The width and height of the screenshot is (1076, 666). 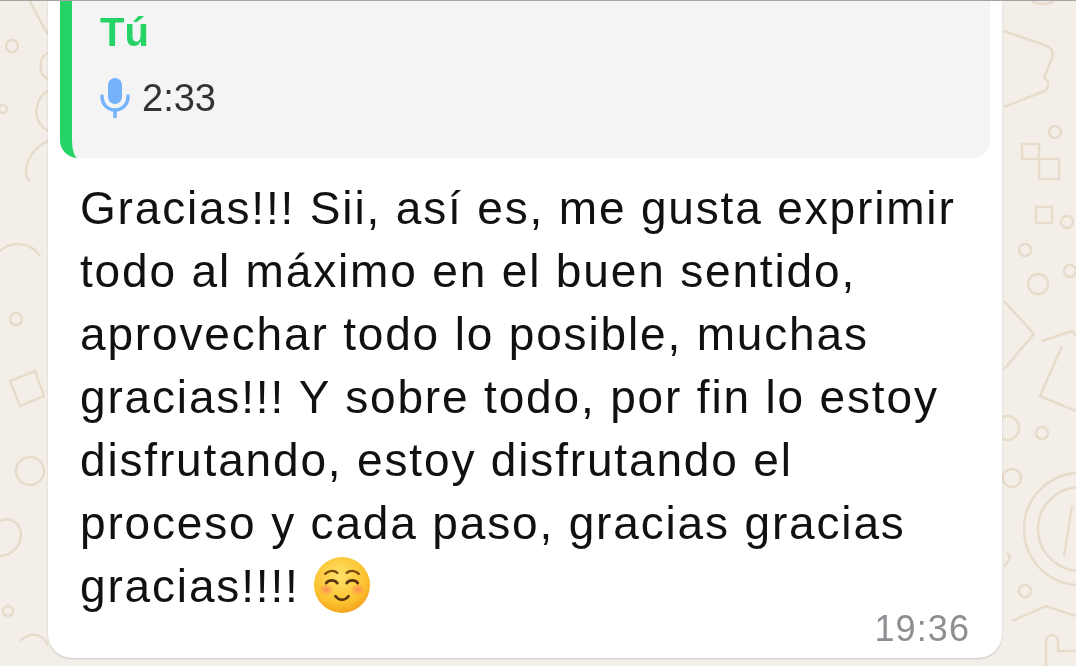 What do you see at coordinates (179, 98) in the screenshot?
I see `voice-note-duration: 2:33` at bounding box center [179, 98].